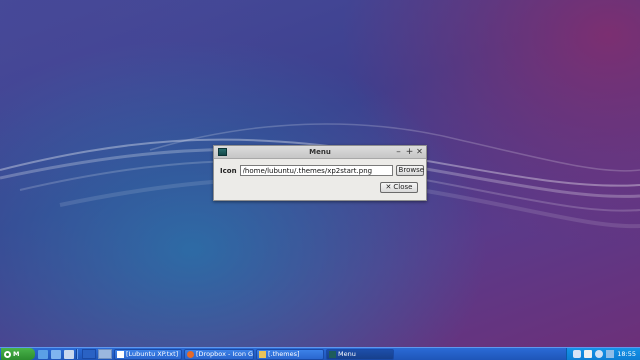 This screenshot has height=360, width=640. I want to click on close-button: ✕ Close, so click(399, 187).